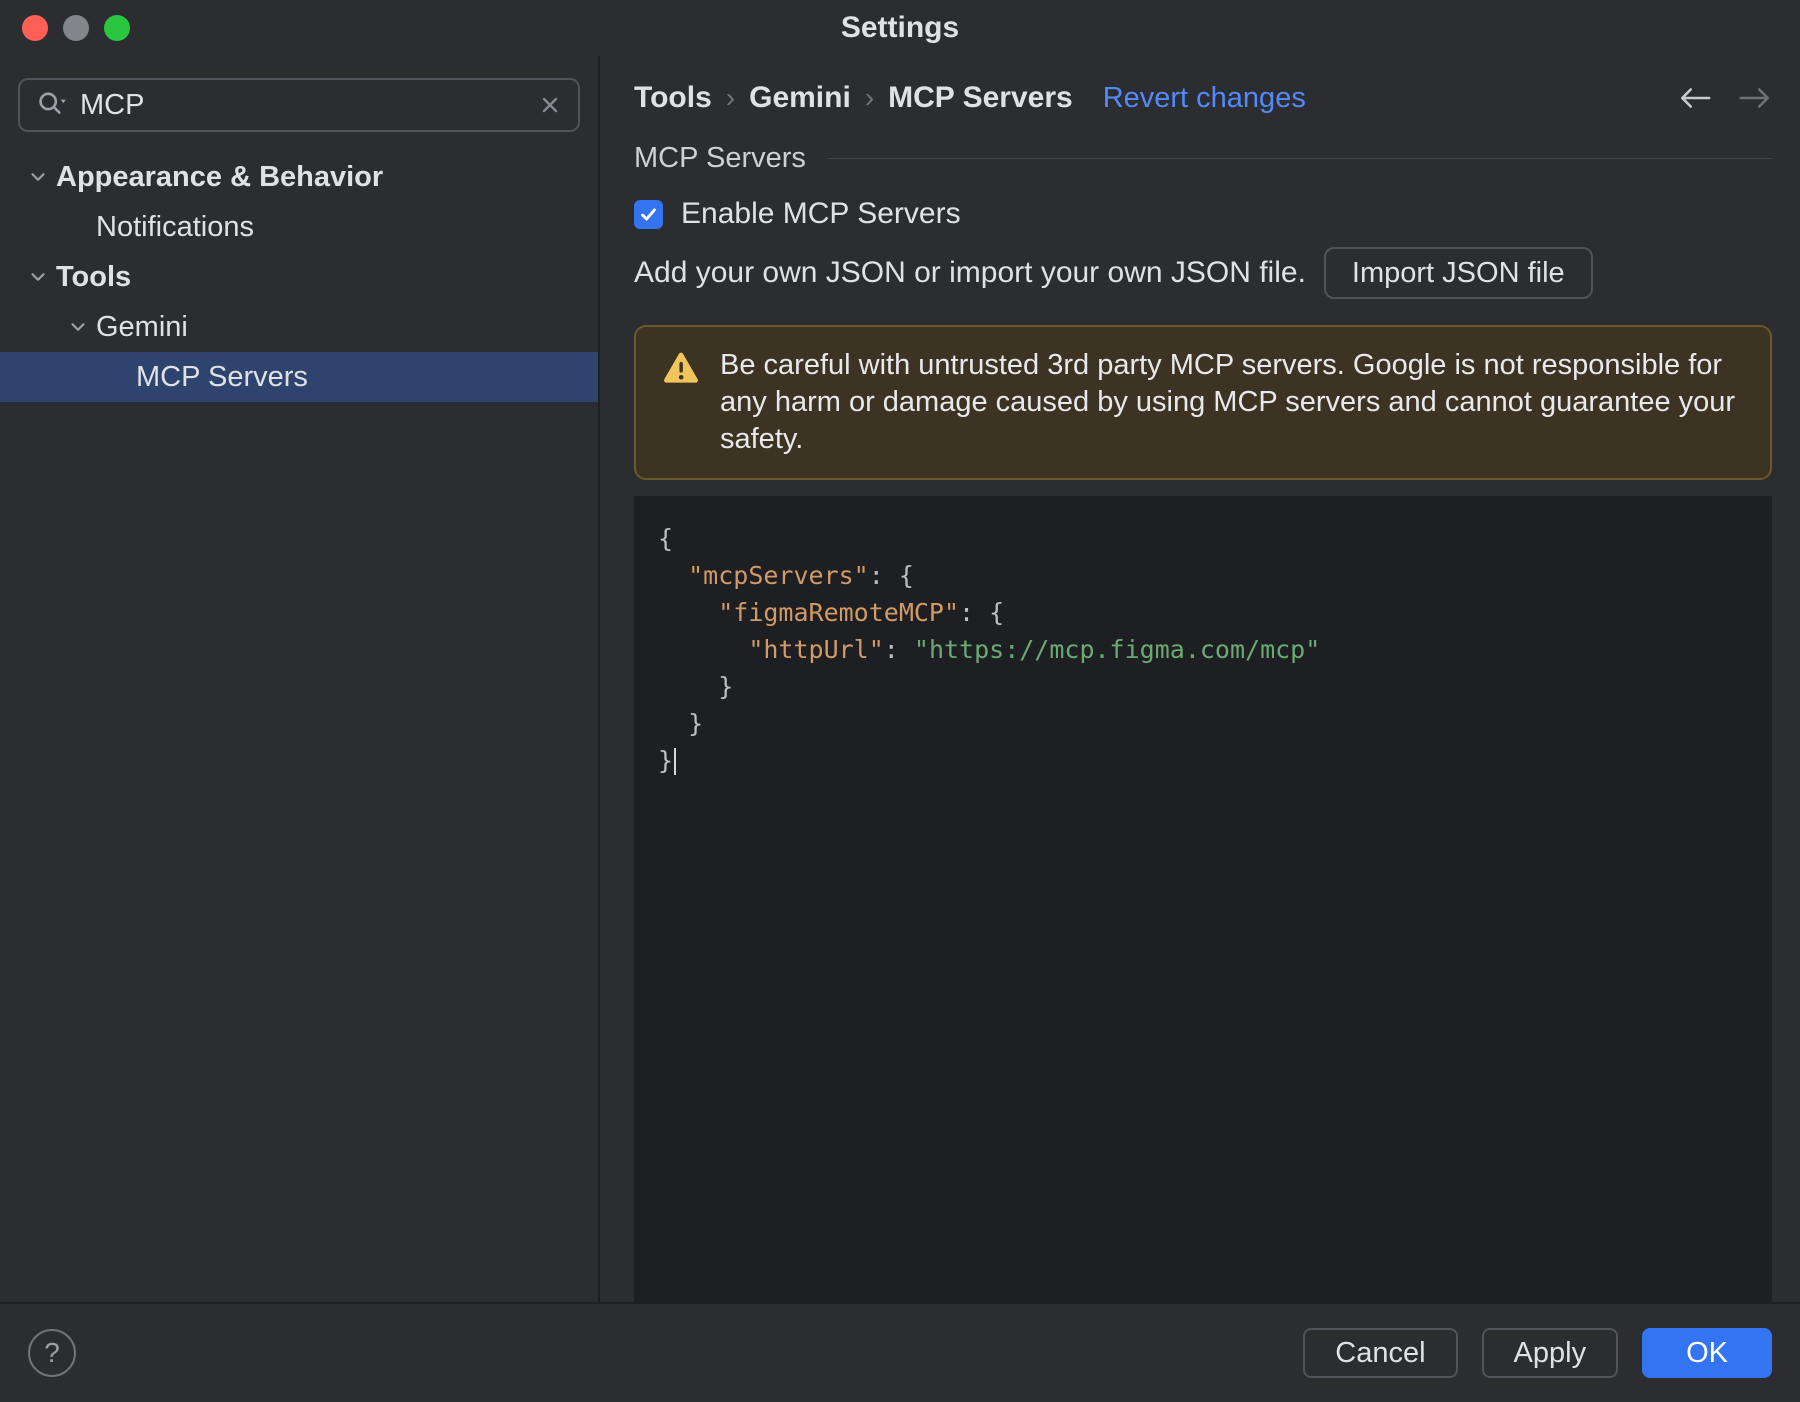 The image size is (1800, 1402). I want to click on footer: ? Cancel Apply OK, so click(900, 1352).